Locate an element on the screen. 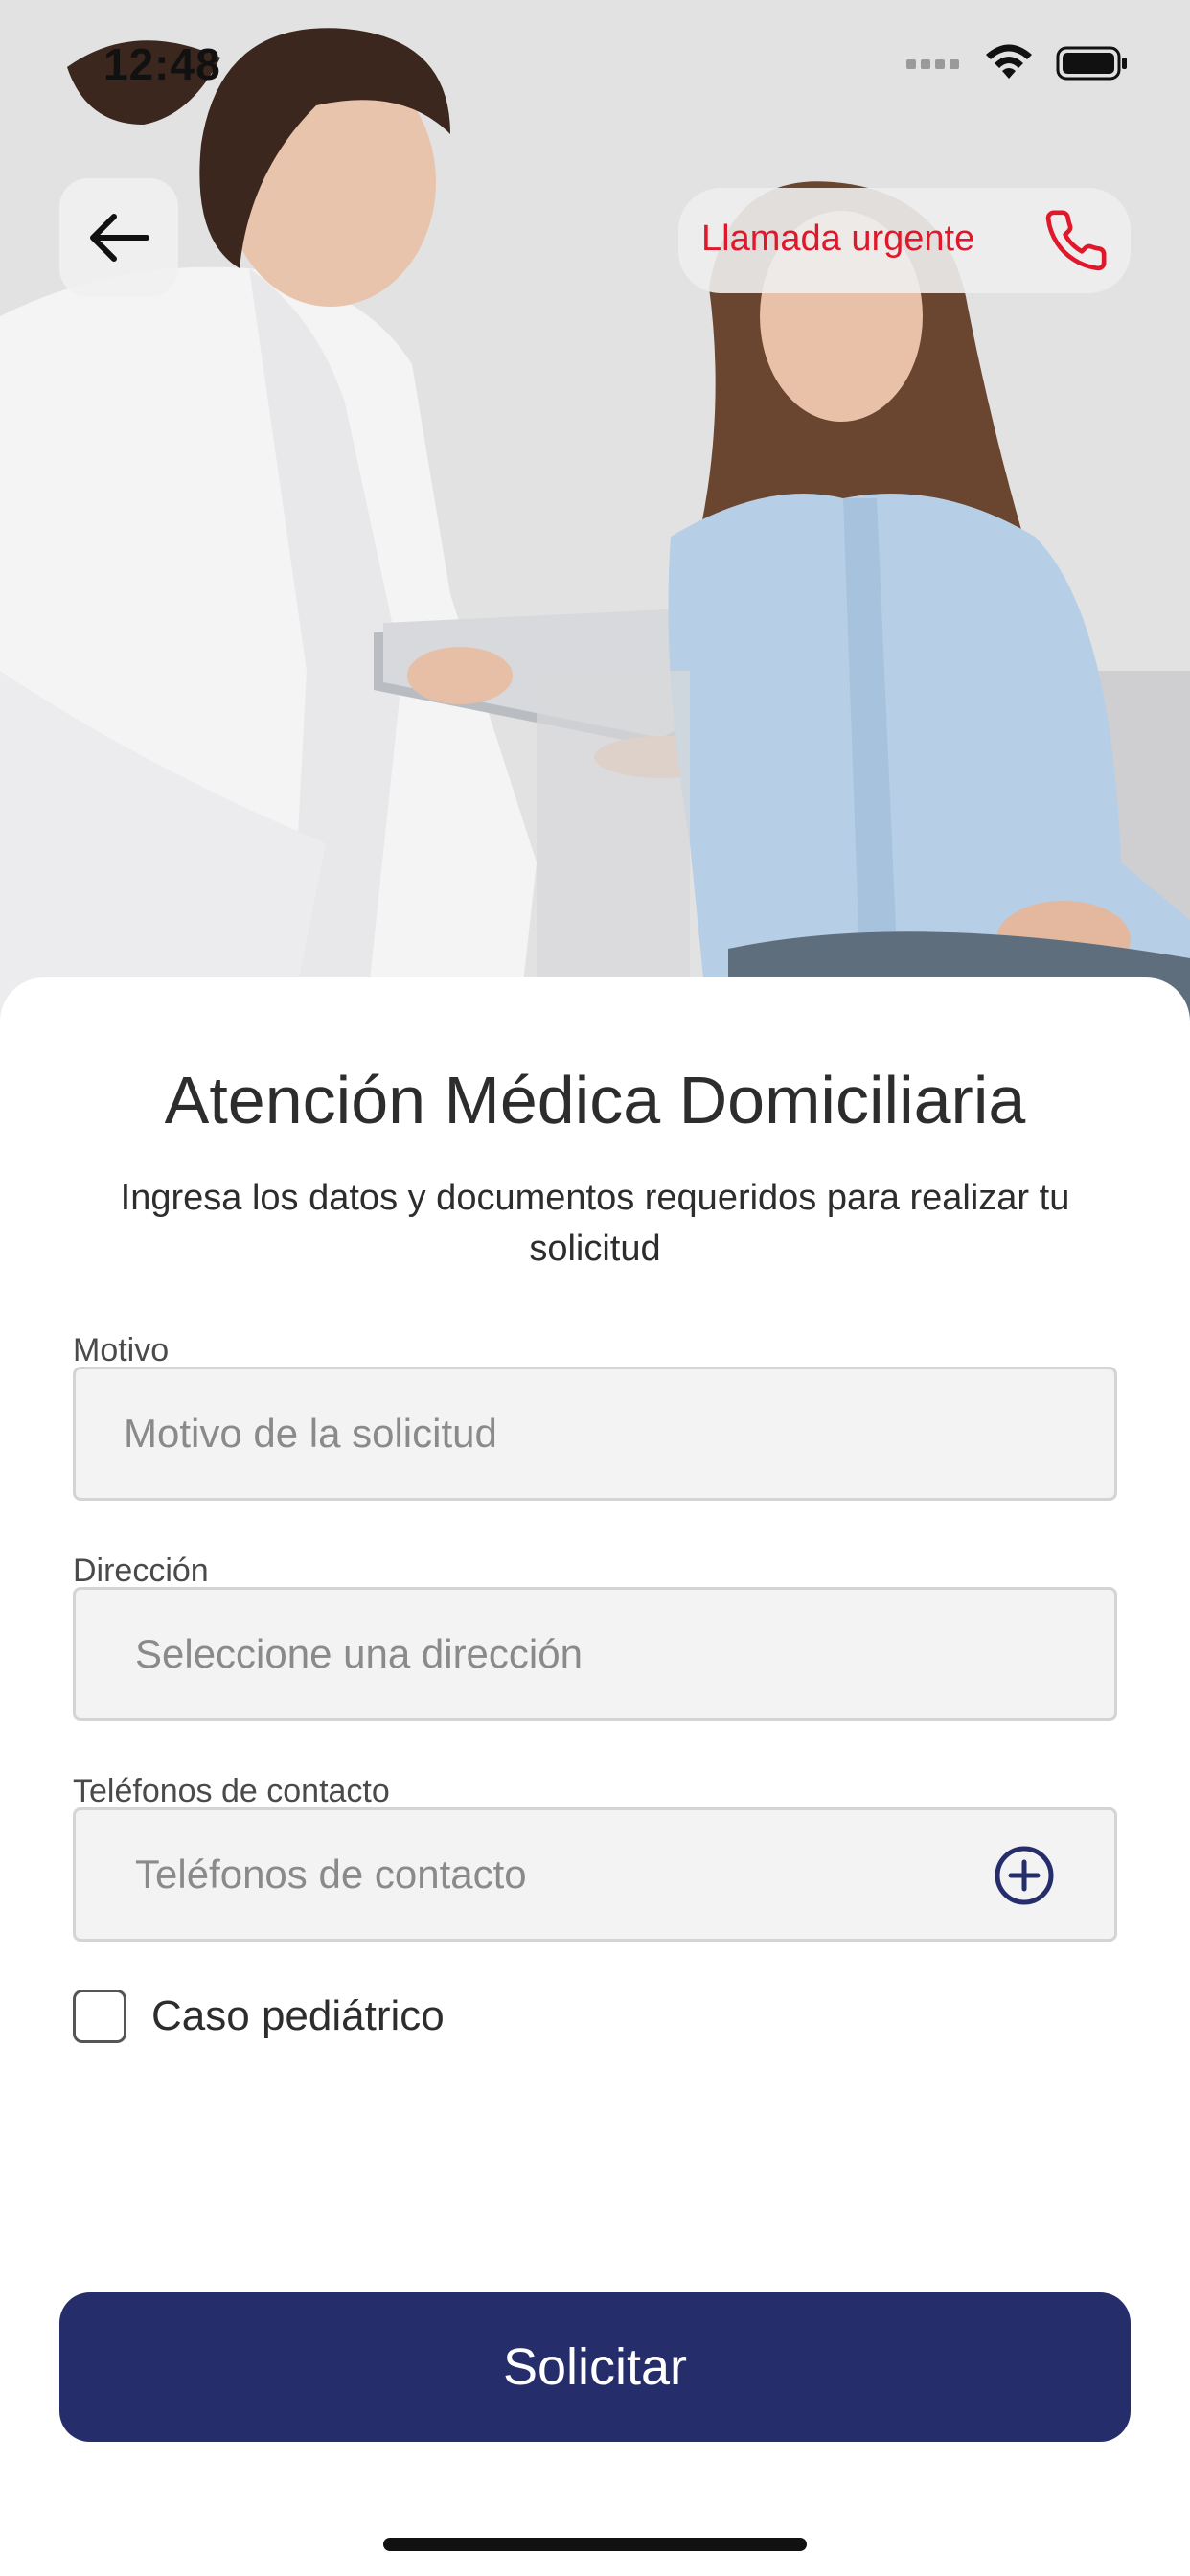 The height and width of the screenshot is (2576, 1190). status-icons is located at coordinates (1016, 63).